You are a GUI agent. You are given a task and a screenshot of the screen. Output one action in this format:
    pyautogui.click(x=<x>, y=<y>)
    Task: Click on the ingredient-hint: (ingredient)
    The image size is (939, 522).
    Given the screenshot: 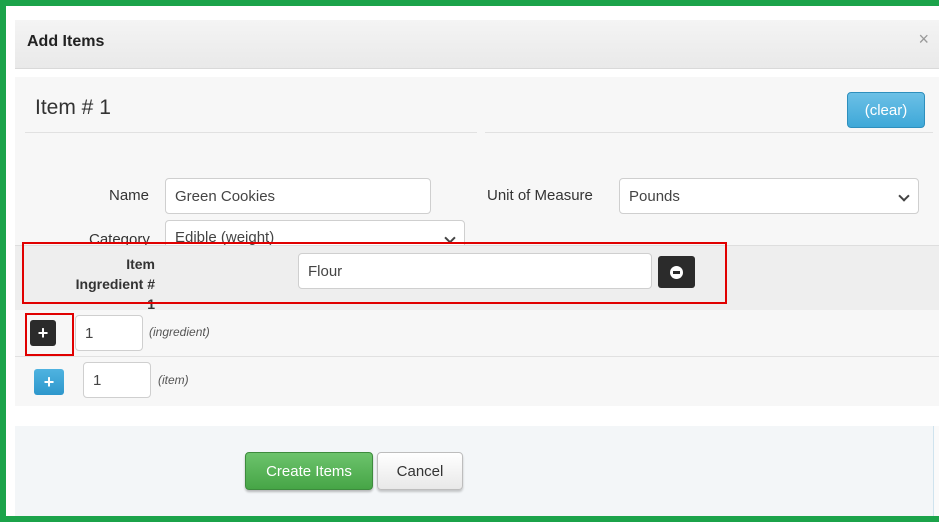 What is the action you would take?
    pyautogui.click(x=179, y=332)
    